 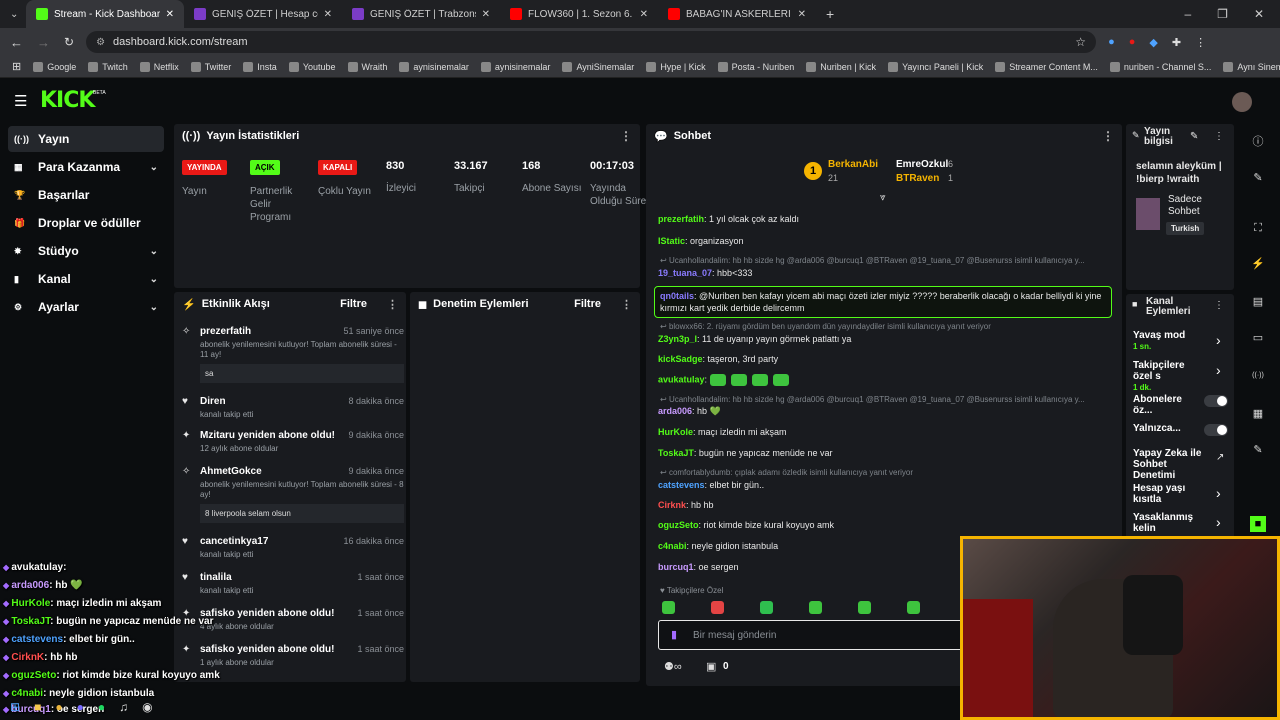 What do you see at coordinates (677, 296) in the screenshot?
I see `chat-username: qn0tails` at bounding box center [677, 296].